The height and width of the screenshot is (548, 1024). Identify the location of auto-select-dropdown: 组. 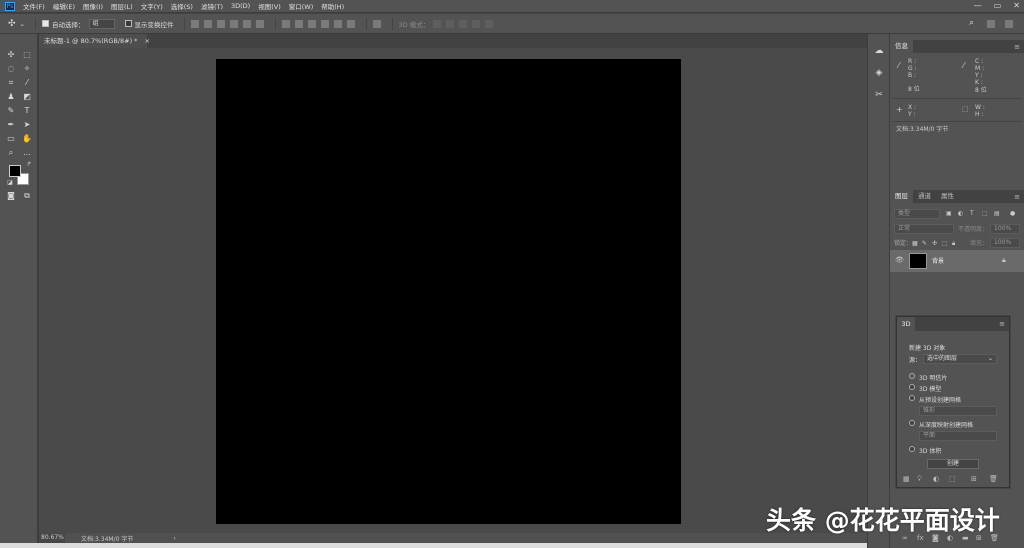
(101, 23).